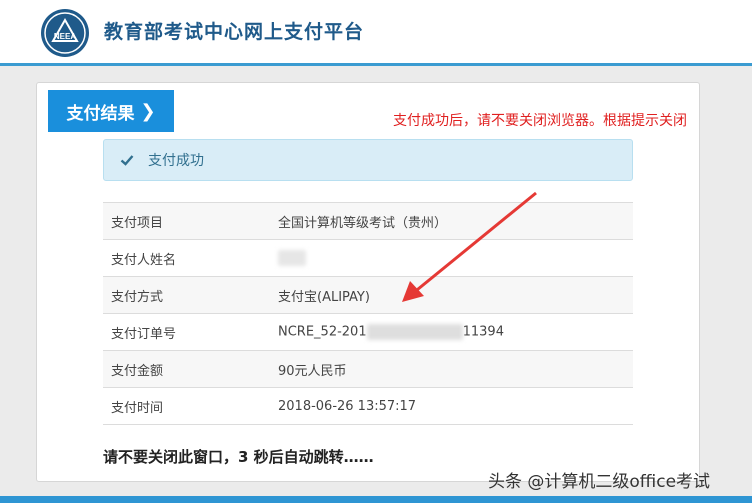 This screenshot has height=503, width=752. I want to click on row-label: 支付时间, so click(190, 406).